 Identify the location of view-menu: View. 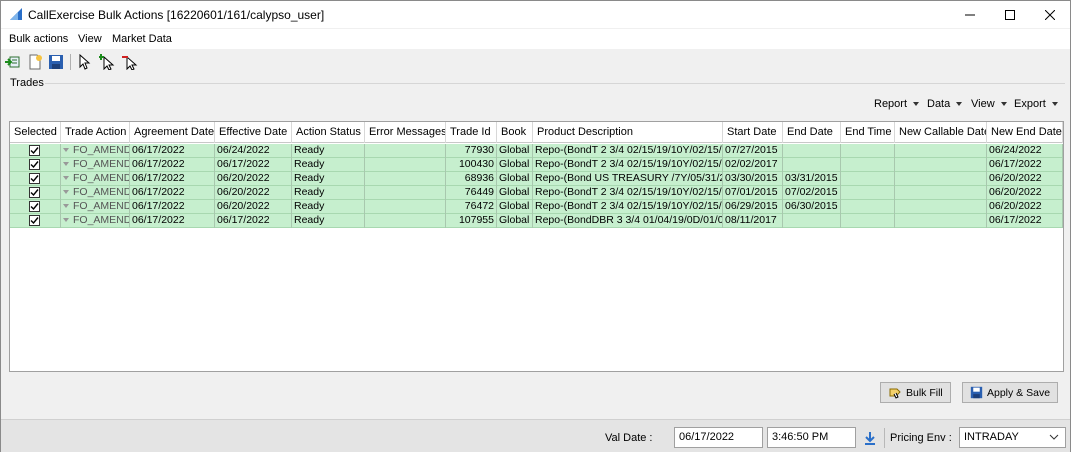
(989, 104).